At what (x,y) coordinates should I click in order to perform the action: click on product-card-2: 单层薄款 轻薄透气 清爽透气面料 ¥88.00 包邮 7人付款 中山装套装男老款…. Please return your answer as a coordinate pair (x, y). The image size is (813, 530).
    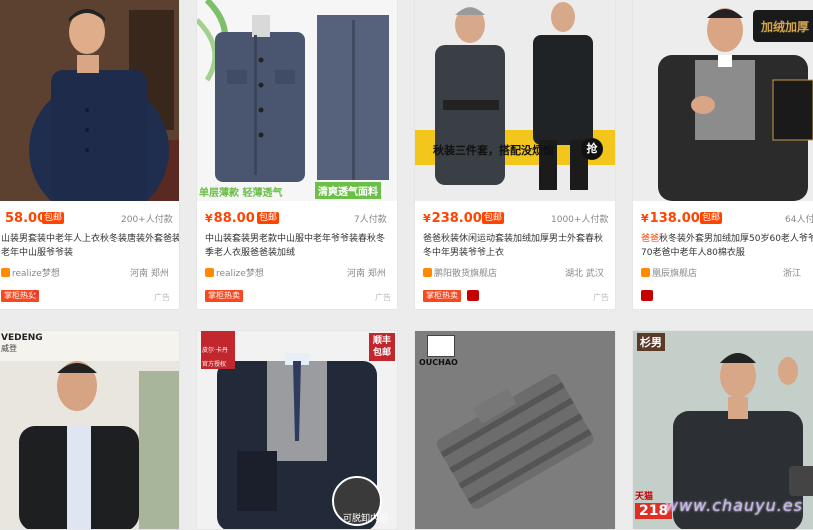
    Looking at the image, I should click on (297, 155).